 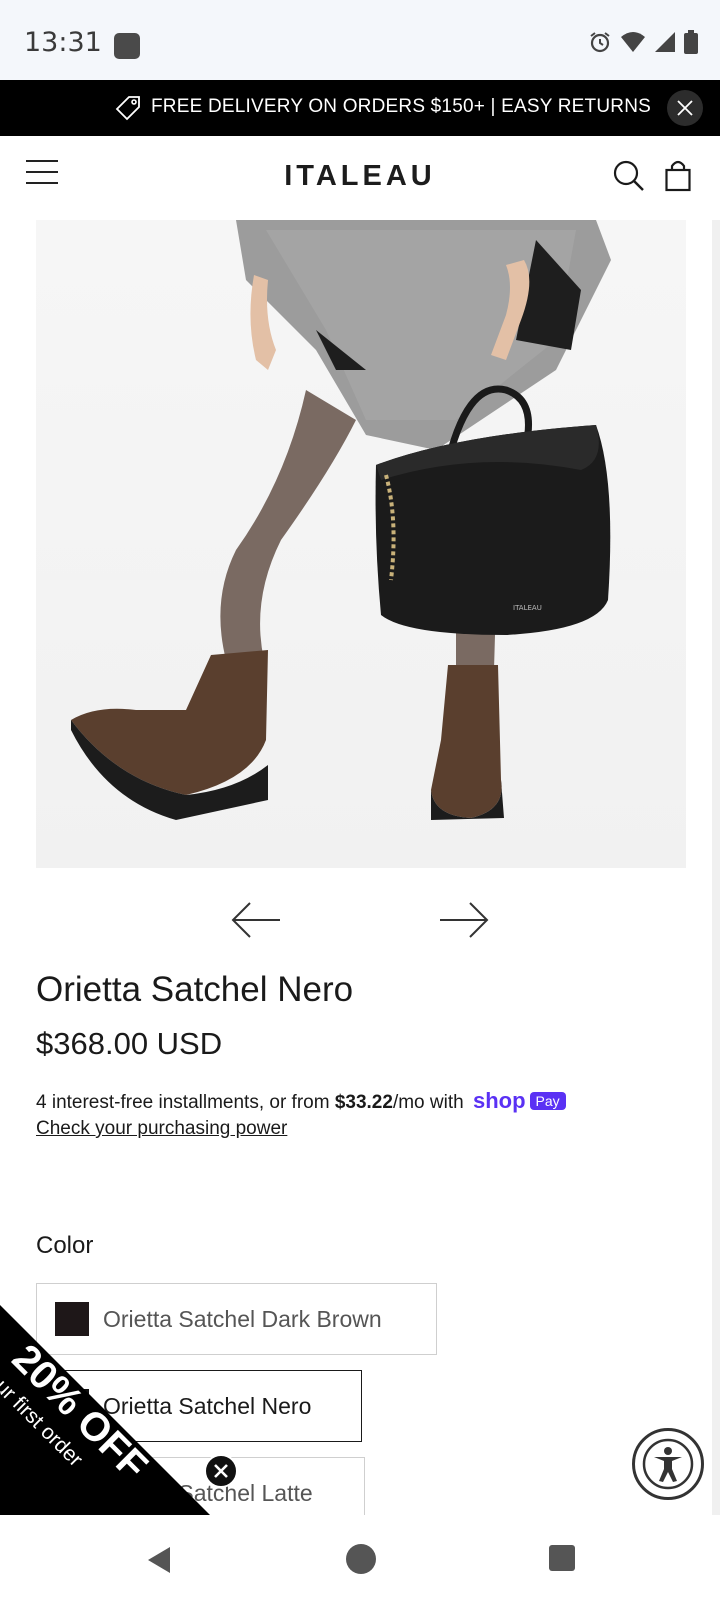 I want to click on discount-popup-corner: 20% OFF Your first order, so click(x=105, y=1410).